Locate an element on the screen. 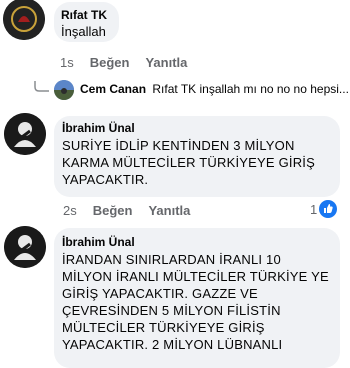  comment-bubble: Rıfat TK İnşallah is located at coordinates (86, 22).